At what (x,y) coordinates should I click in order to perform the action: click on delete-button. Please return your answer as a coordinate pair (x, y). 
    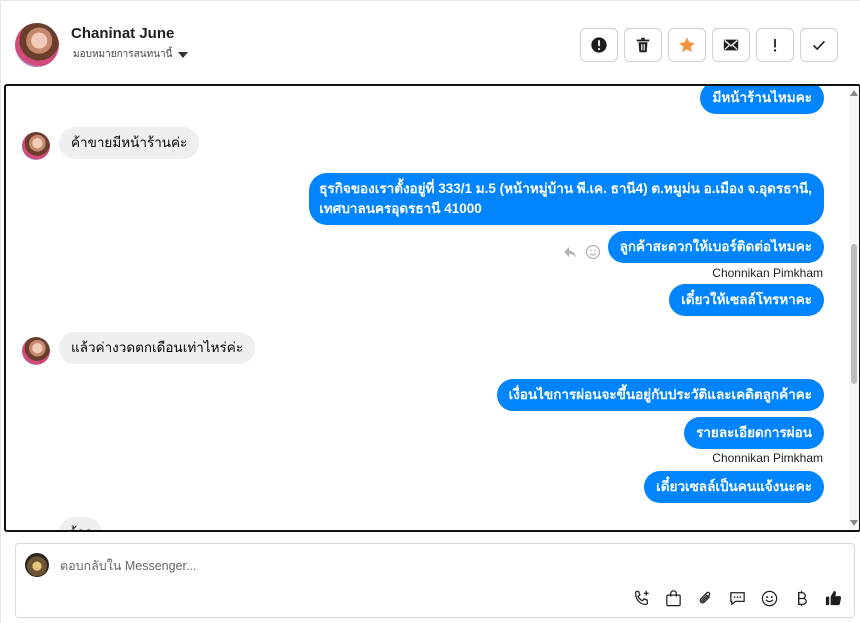
    Looking at the image, I should click on (643, 45).